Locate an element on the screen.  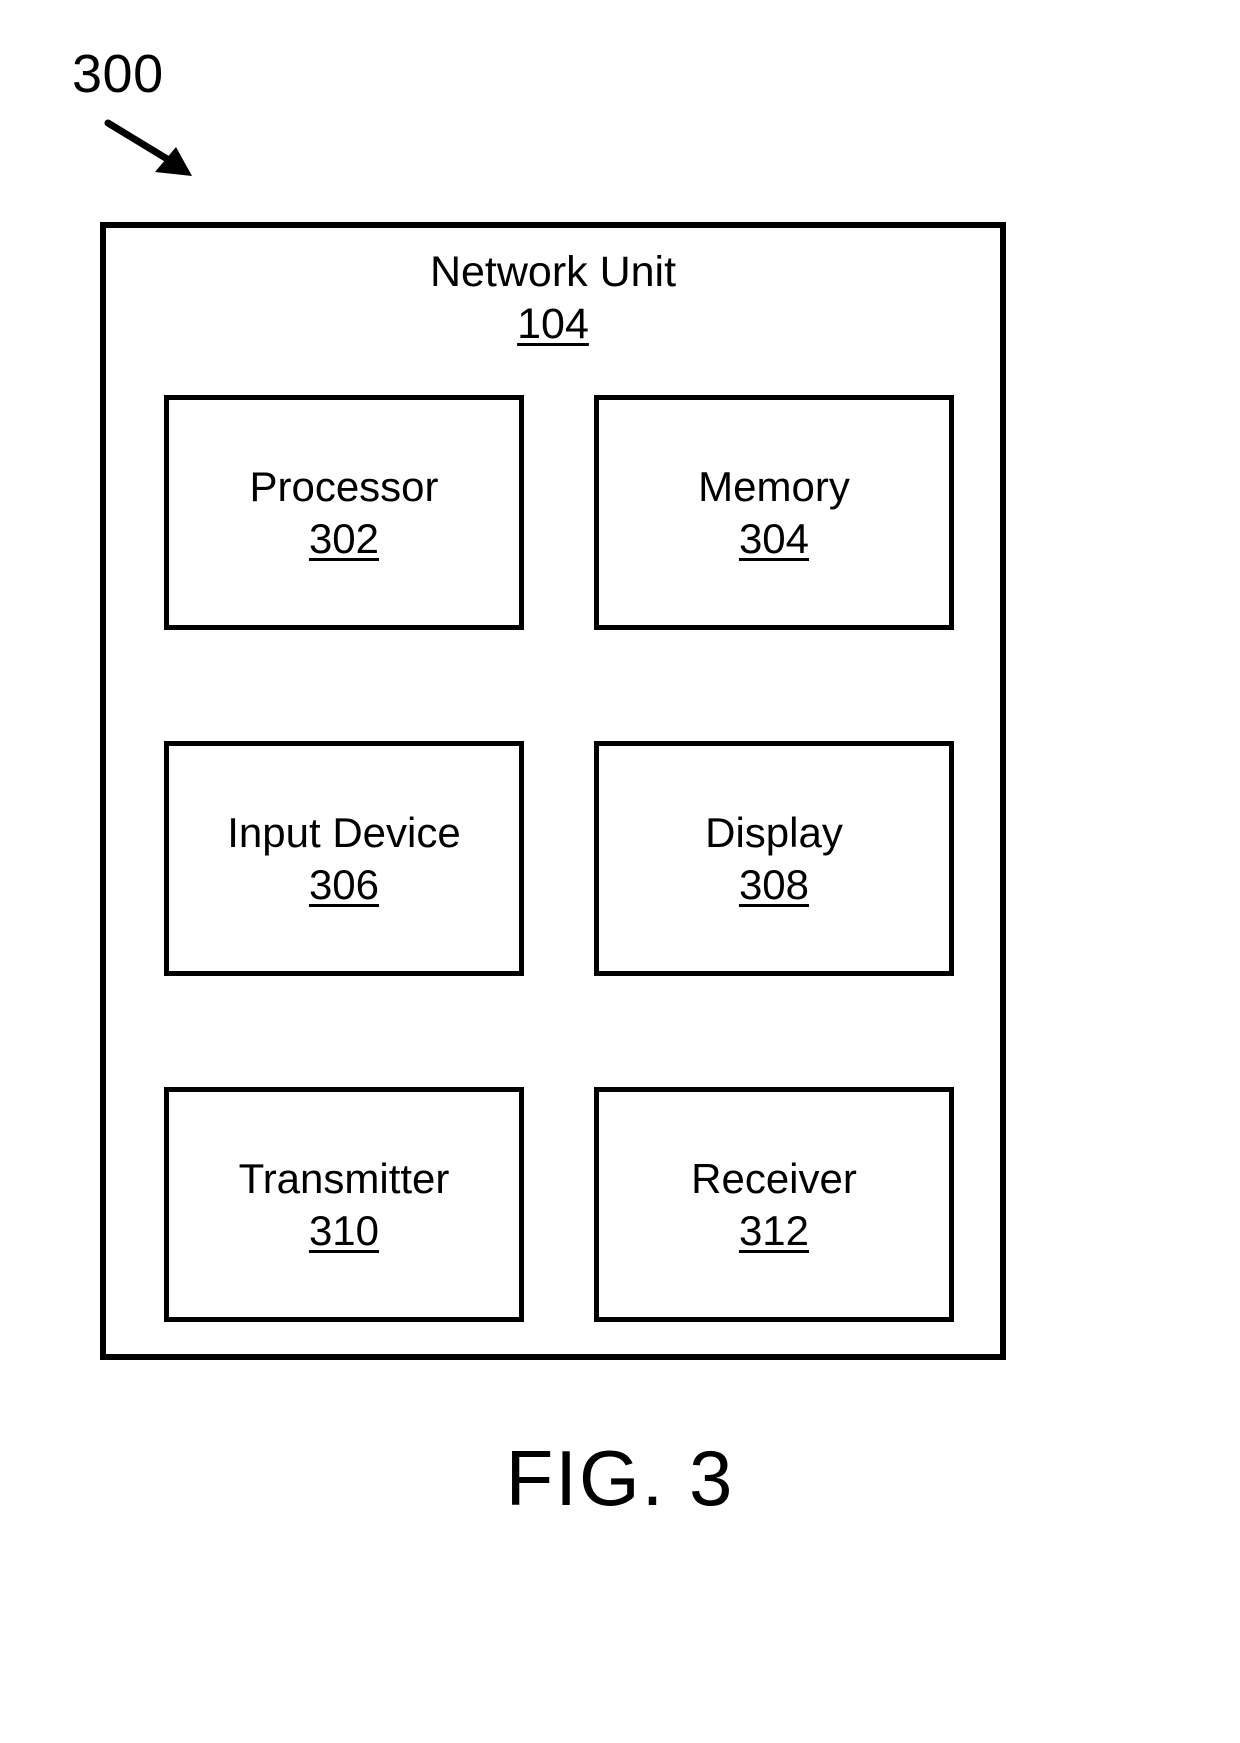
component-ref: 304 is located at coordinates (774, 538).